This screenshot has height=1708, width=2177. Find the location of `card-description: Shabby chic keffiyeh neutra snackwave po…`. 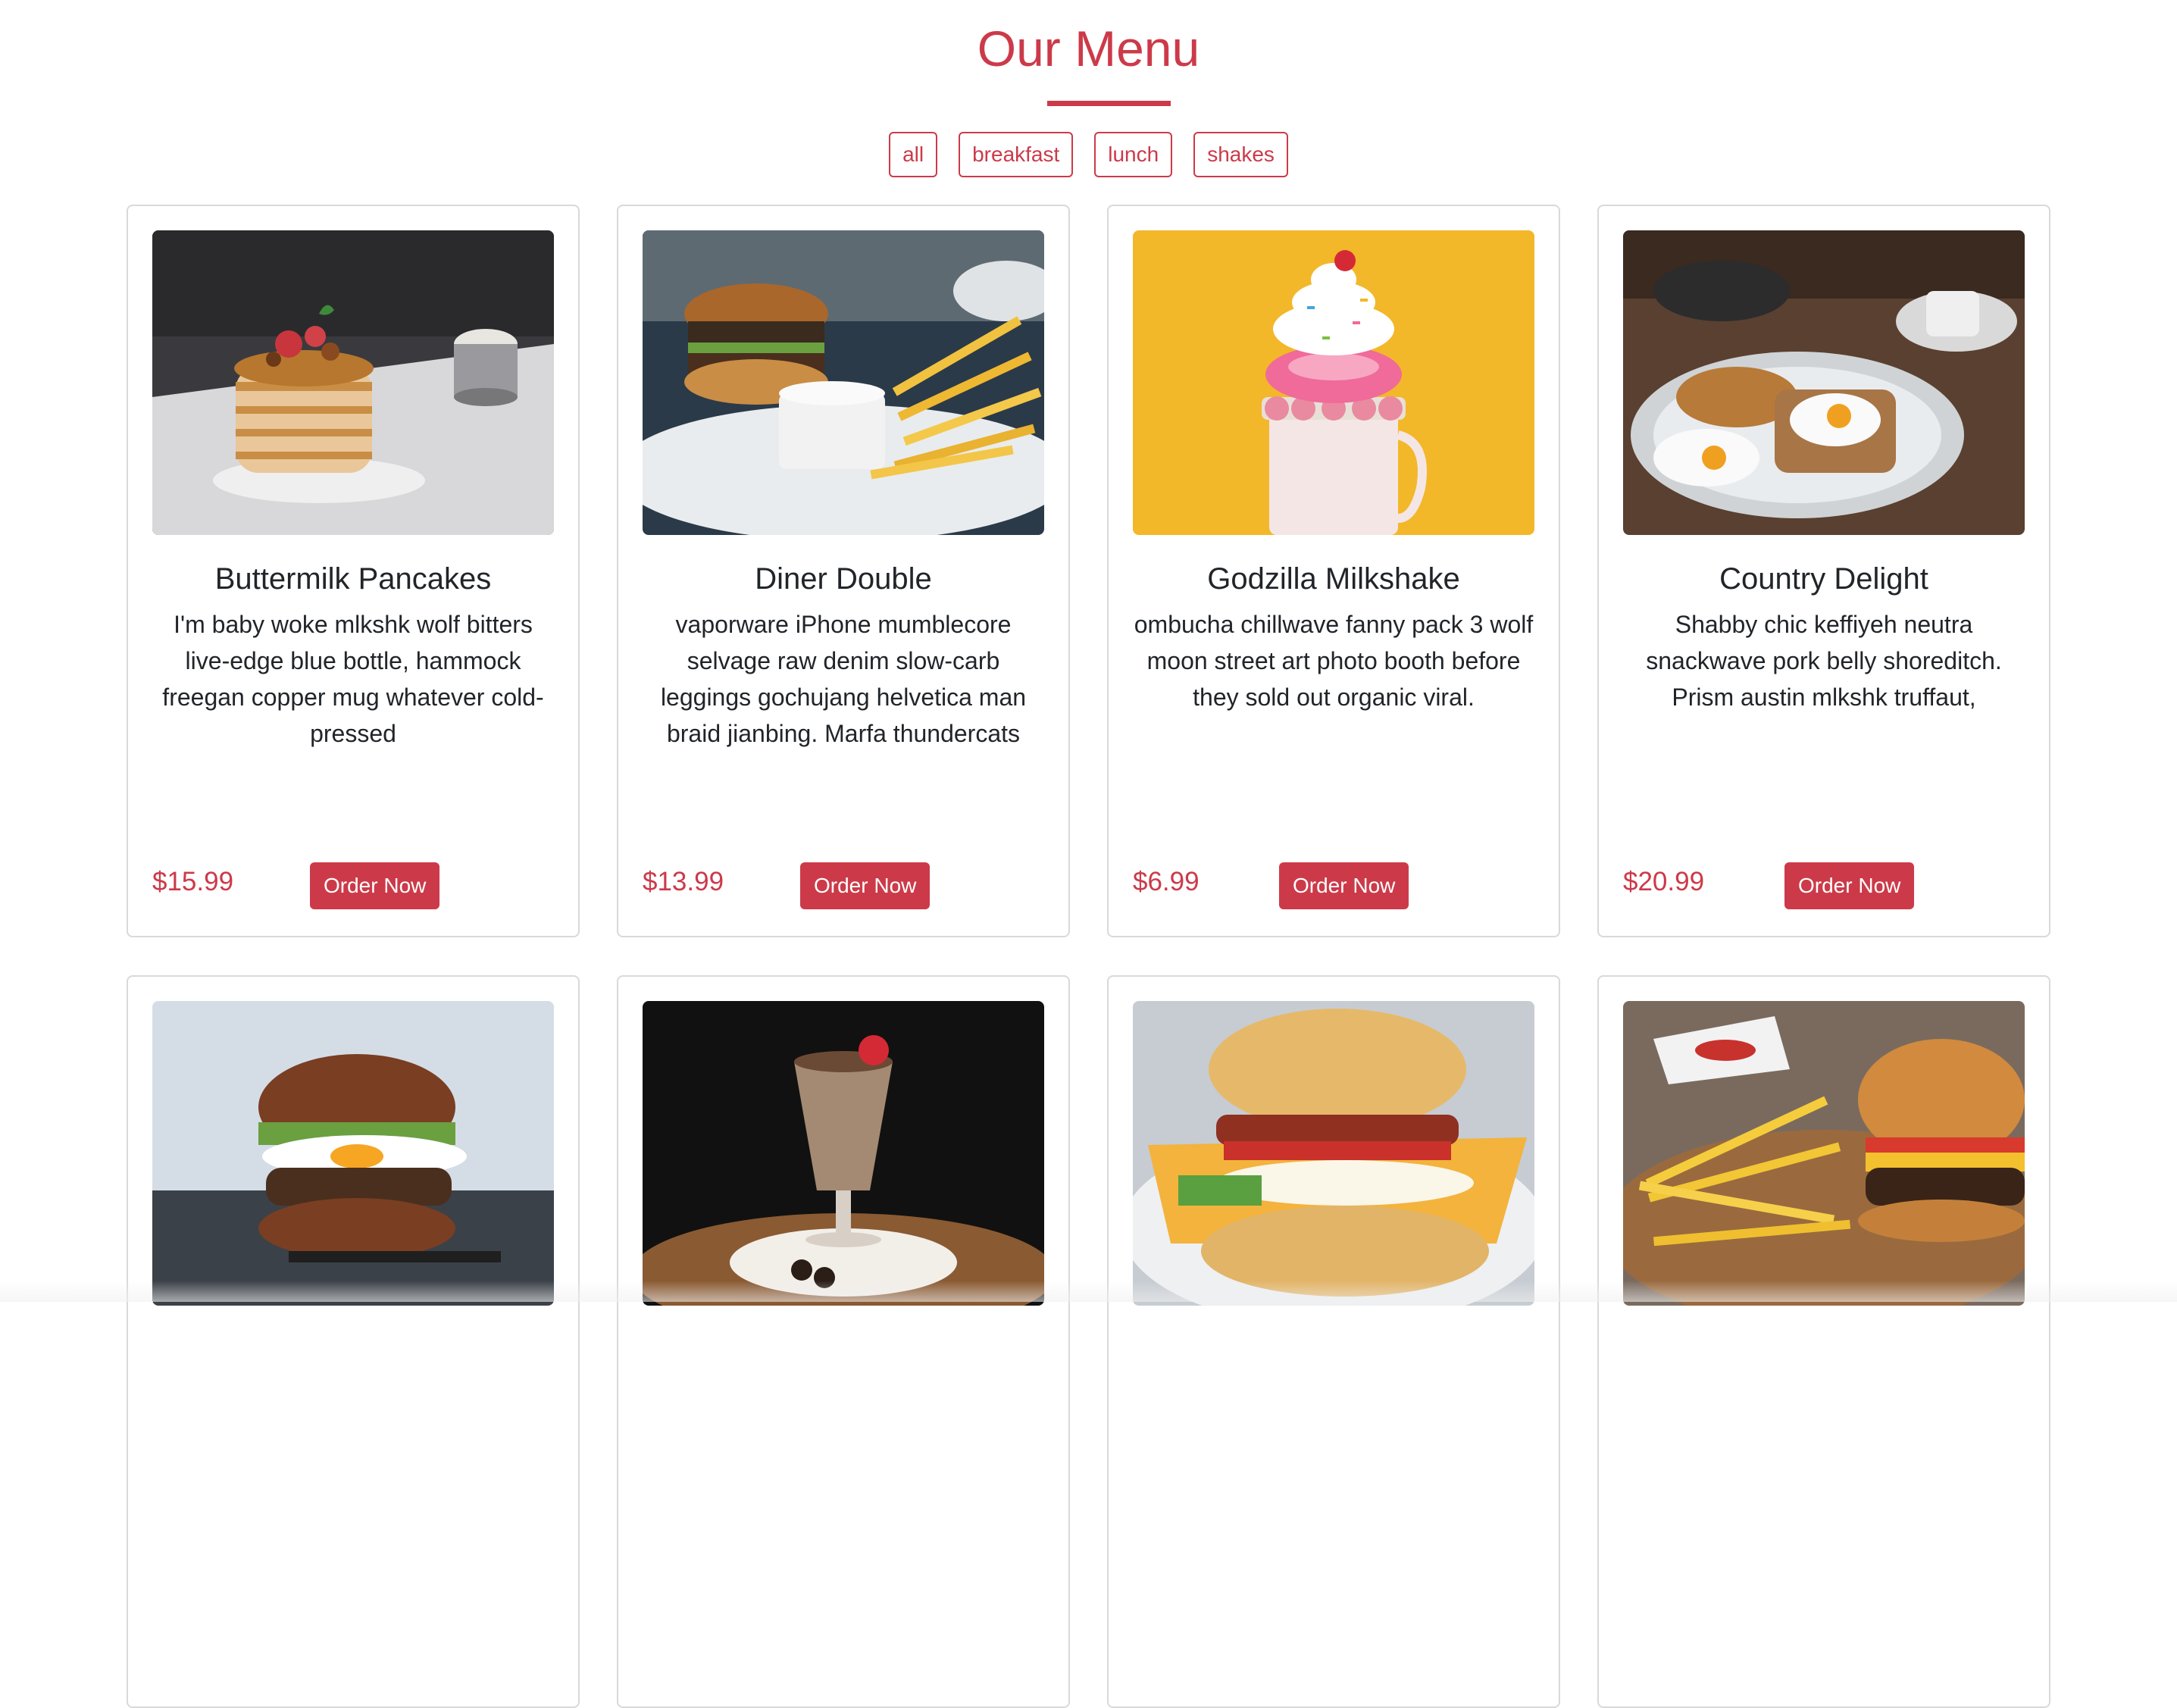

card-description: Shabby chic keffiyeh neutra snackwave po… is located at coordinates (1824, 661).